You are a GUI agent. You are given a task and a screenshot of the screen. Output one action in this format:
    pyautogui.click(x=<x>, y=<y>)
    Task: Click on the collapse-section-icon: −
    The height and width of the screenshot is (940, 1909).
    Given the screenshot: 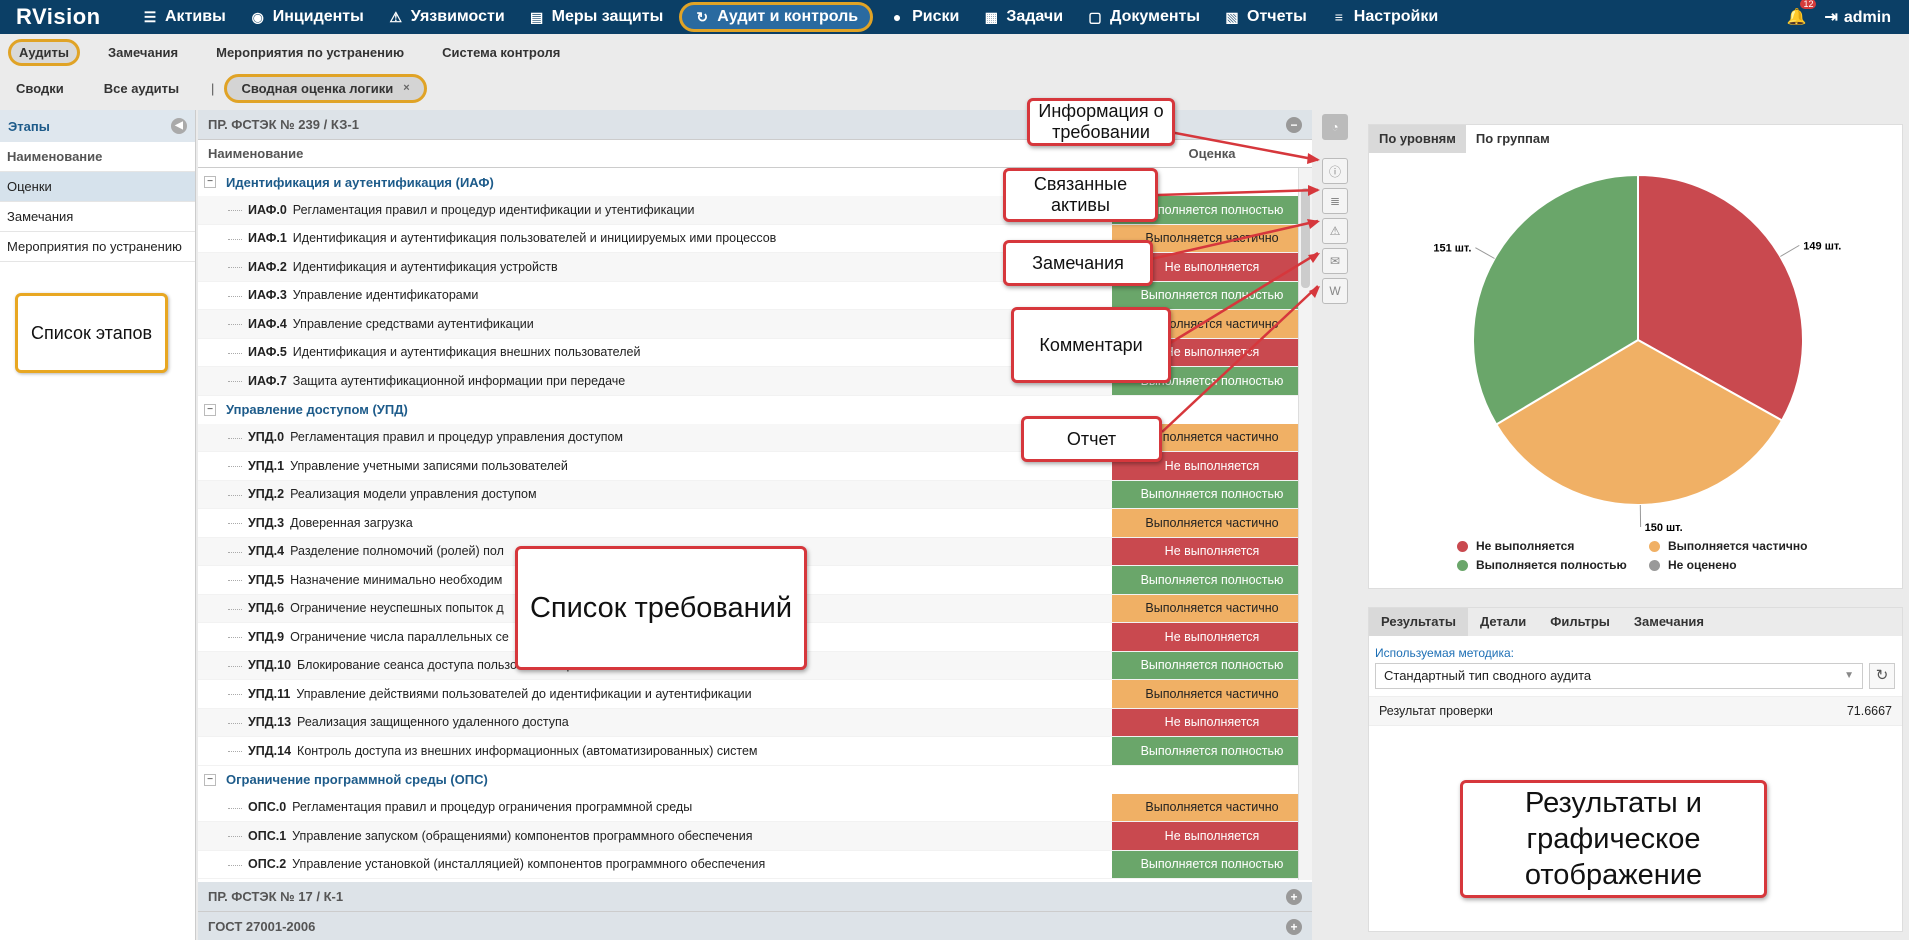 What is the action you would take?
    pyautogui.click(x=1294, y=124)
    